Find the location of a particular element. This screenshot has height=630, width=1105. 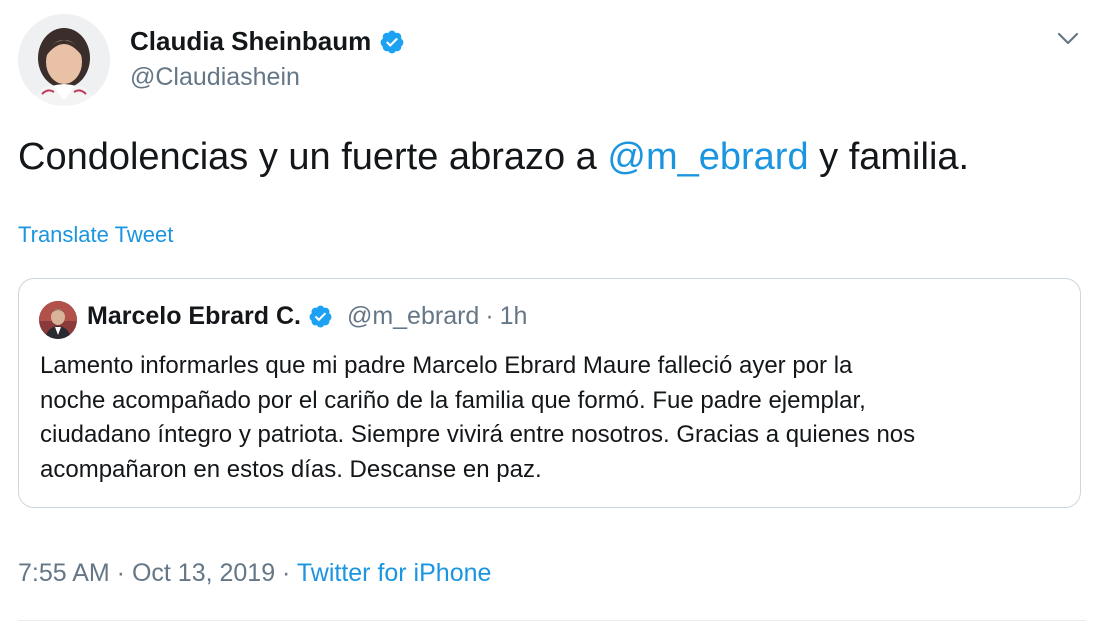

quoted-timestamp: 1h is located at coordinates (513, 316).